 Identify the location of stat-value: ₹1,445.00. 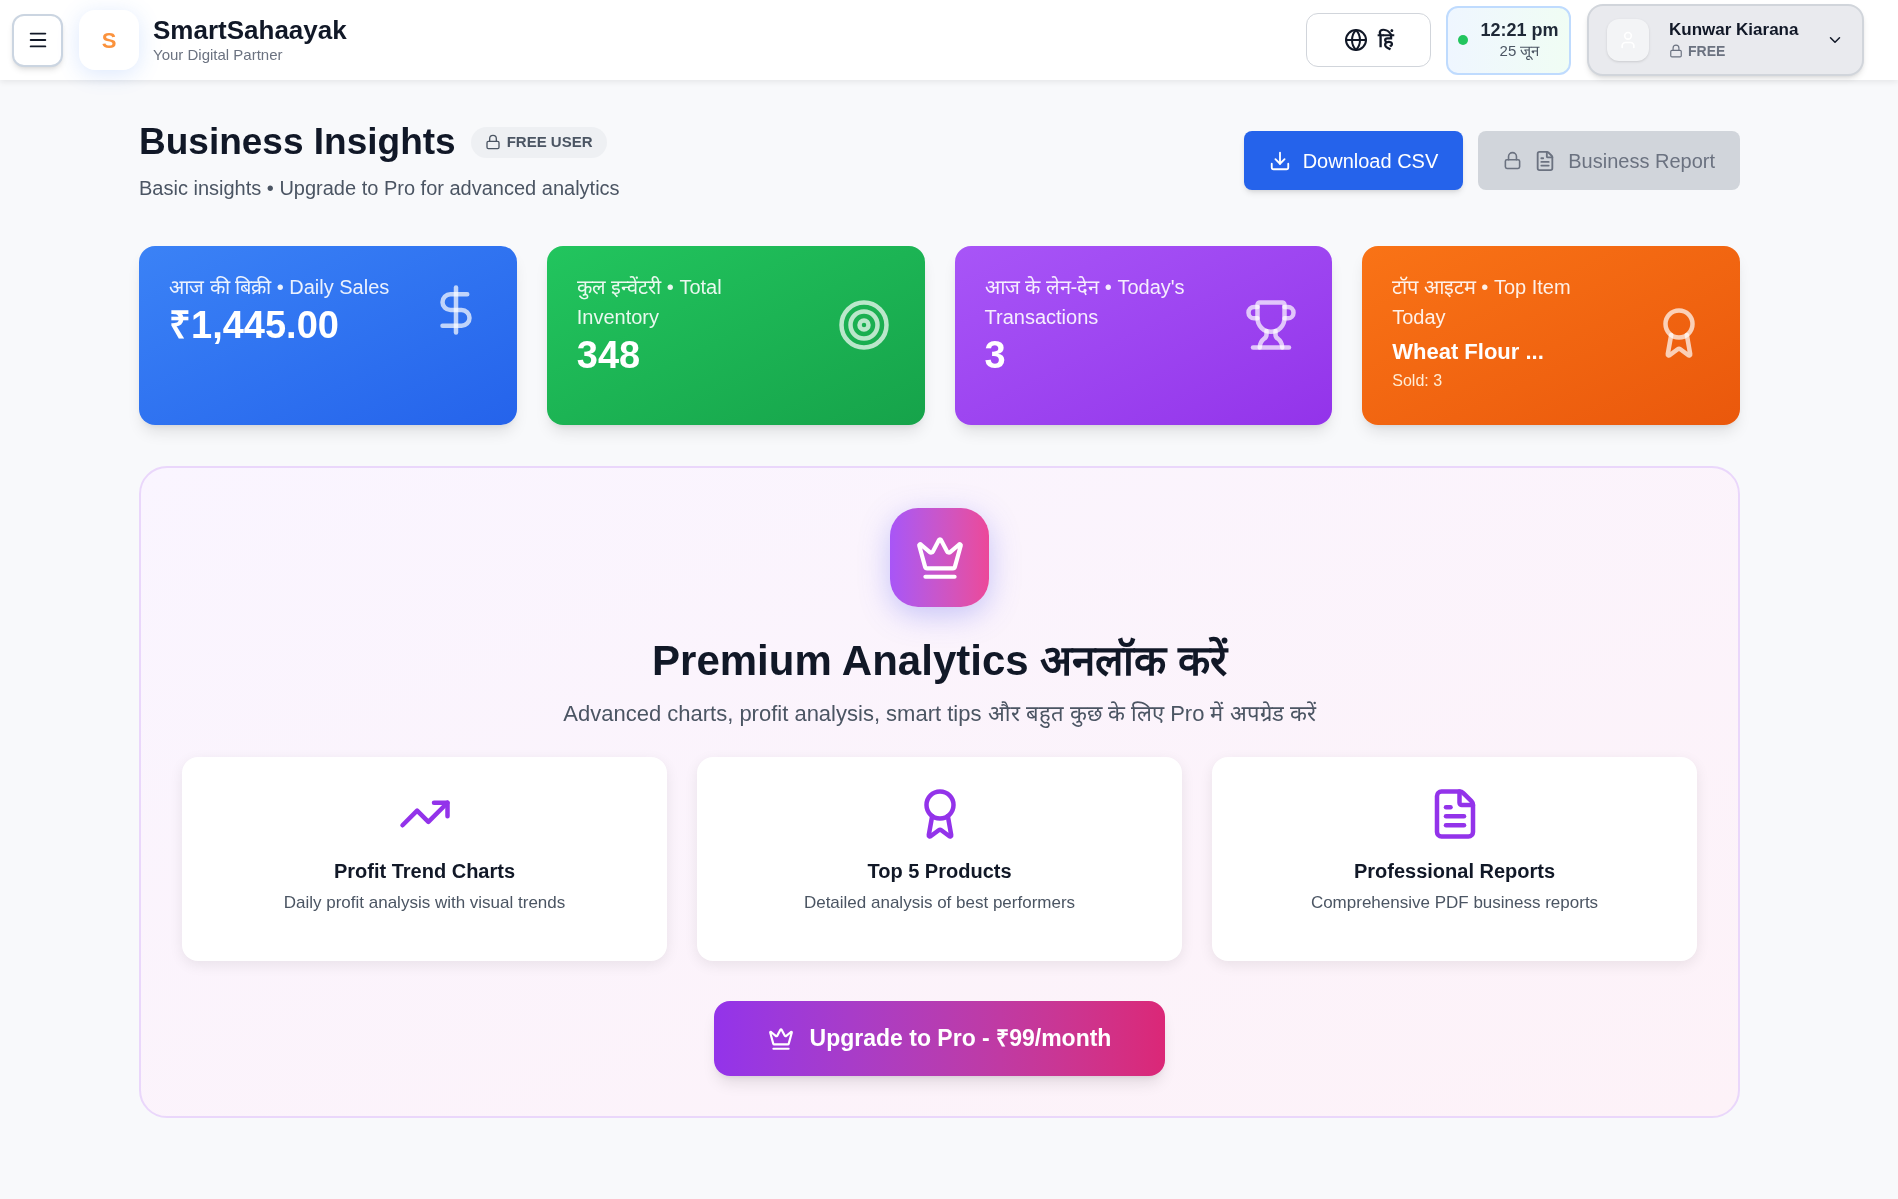
(254, 325).